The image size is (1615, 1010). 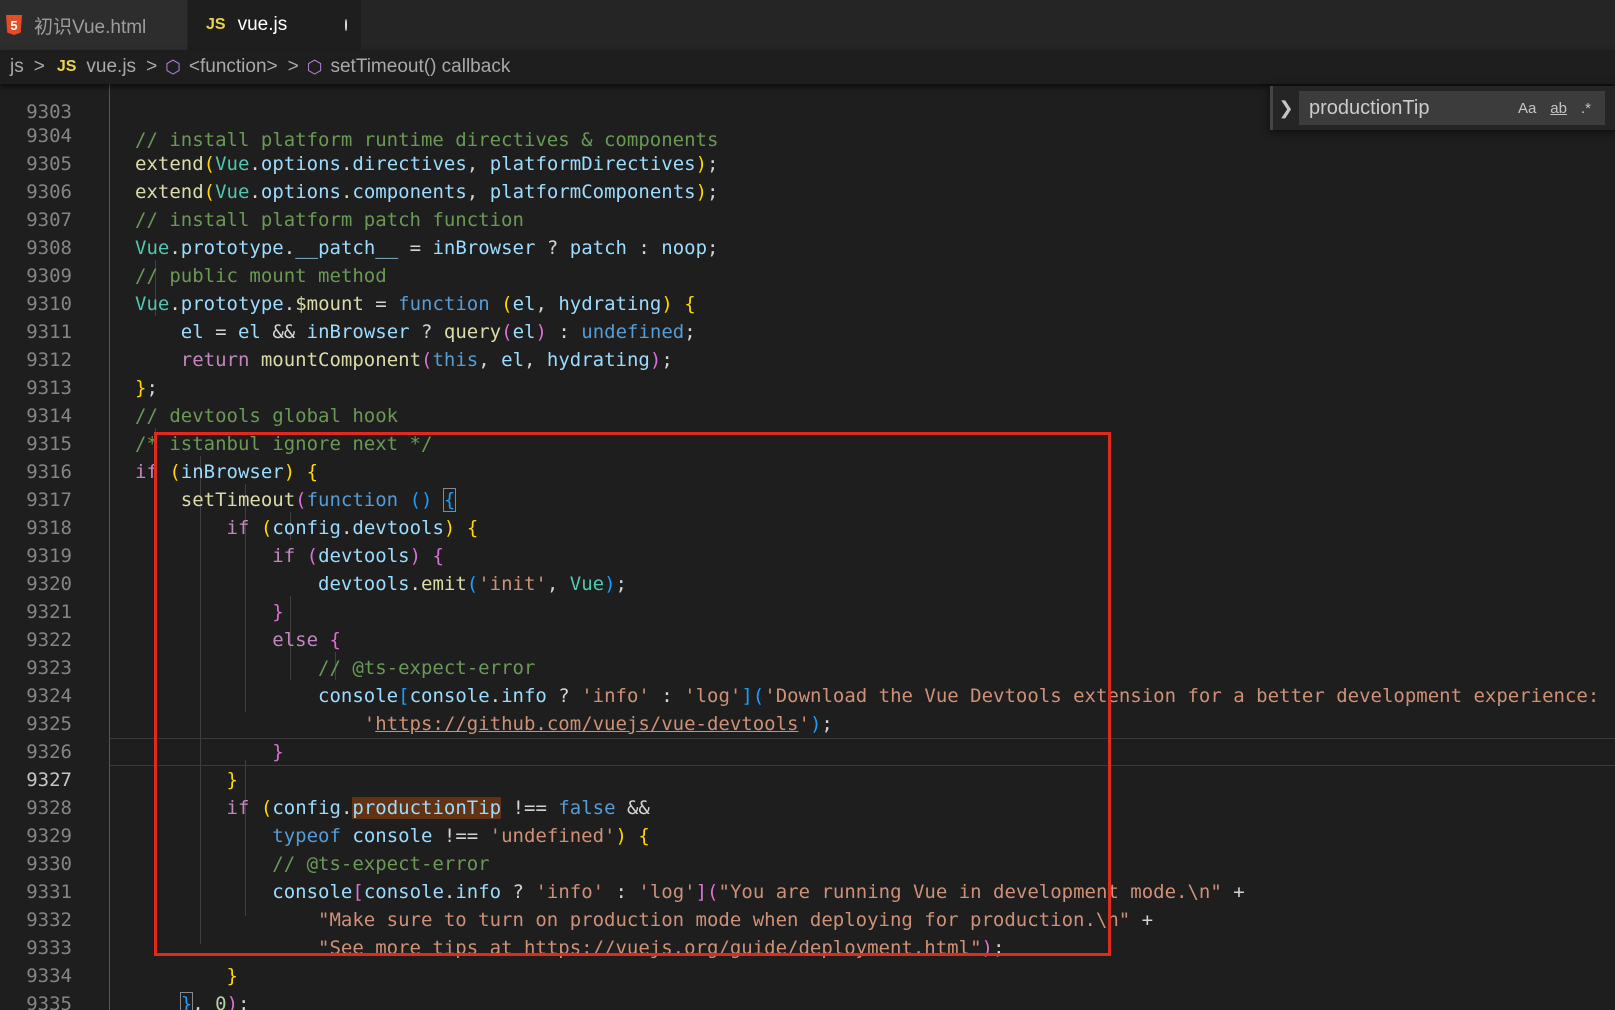 What do you see at coordinates (807, 25) in the screenshot?
I see `tab-bar: 5 初识Vue.html JS vue.js` at bounding box center [807, 25].